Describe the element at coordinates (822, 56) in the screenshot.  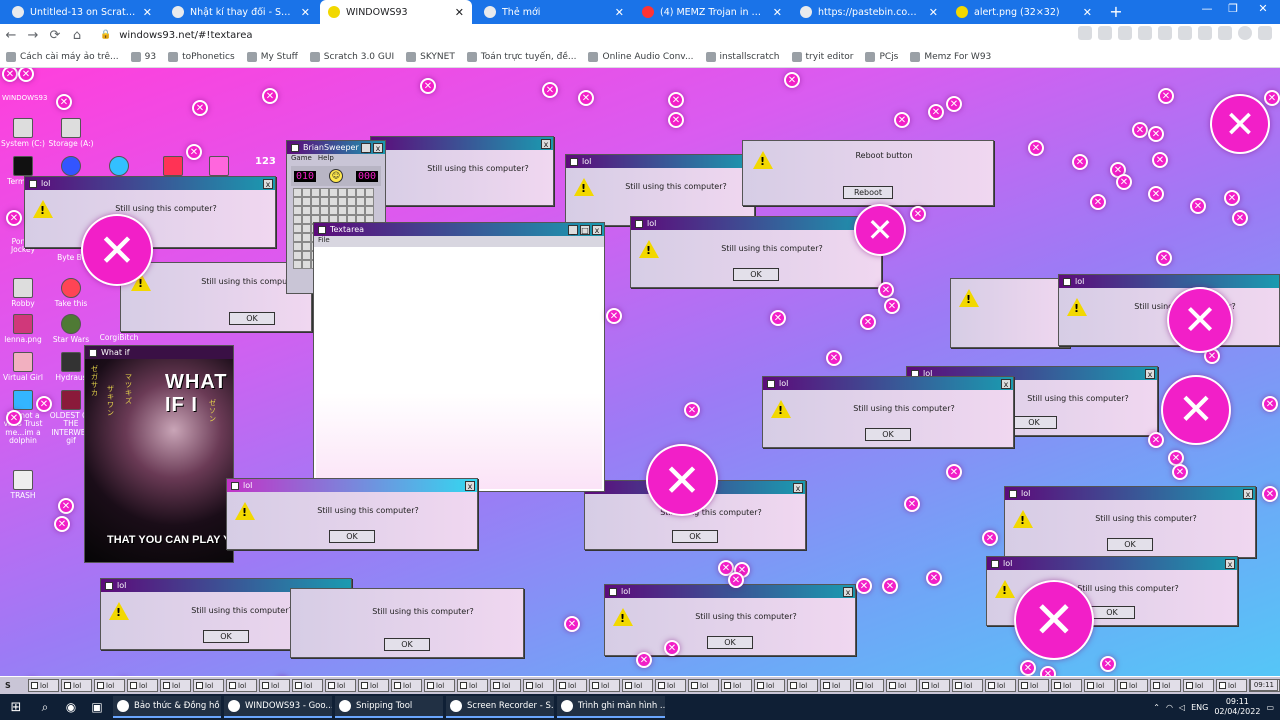
I see `bookmark-item: tryit editor` at that location.